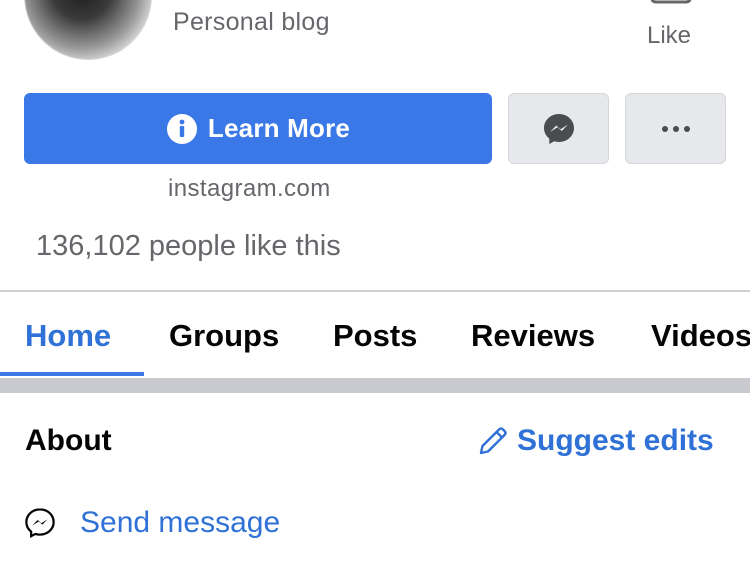 The image size is (750, 571). What do you see at coordinates (700, 336) in the screenshot?
I see `tab-videos: Videos` at bounding box center [700, 336].